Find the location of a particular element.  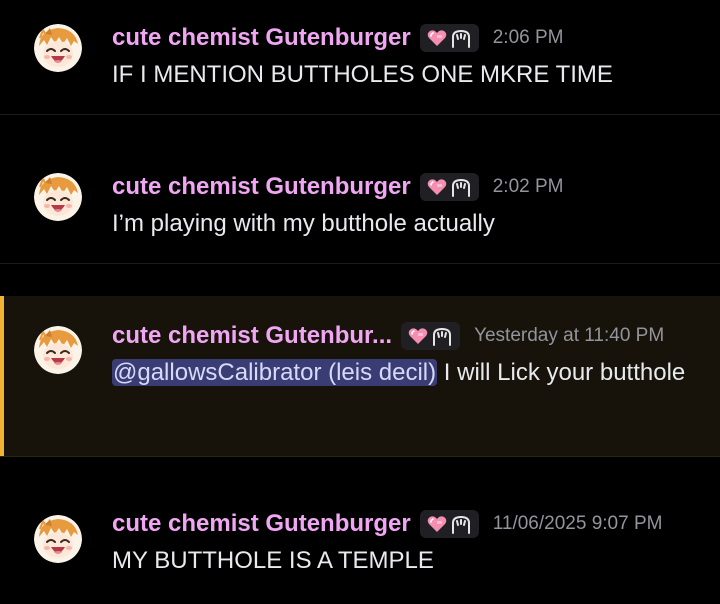

timestamp: 2:02 PM is located at coordinates (528, 187).